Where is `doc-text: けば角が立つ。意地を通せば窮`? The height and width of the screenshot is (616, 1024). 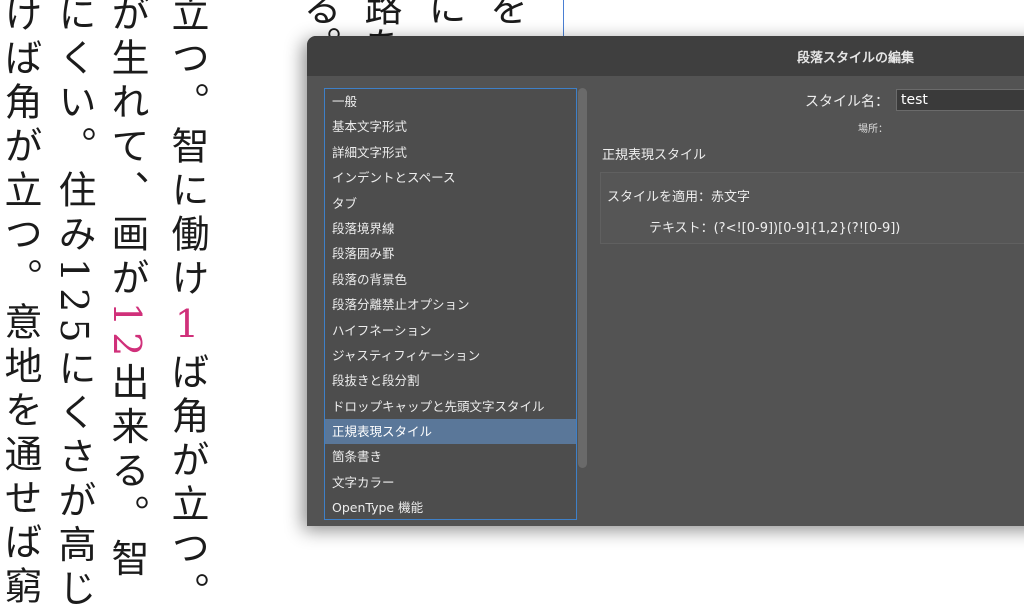
doc-text: けば角が立つ。意地を通せば窮 is located at coordinates (21, 305).